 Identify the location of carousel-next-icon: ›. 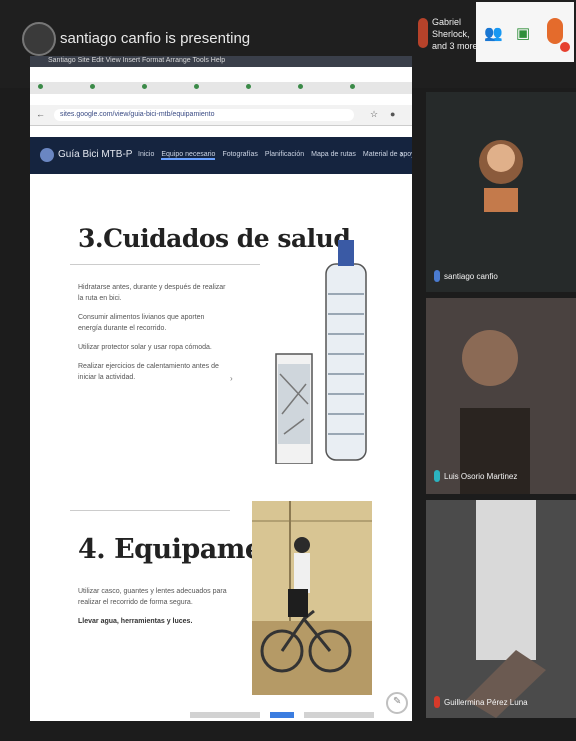
(231, 378).